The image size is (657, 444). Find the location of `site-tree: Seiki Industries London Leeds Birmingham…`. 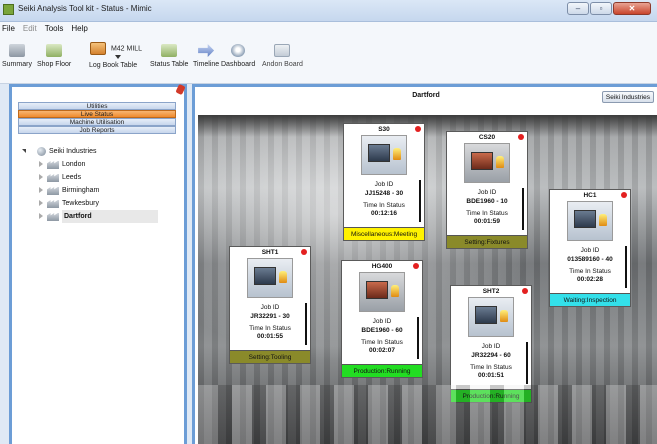

site-tree: Seiki Industries London Leeds Birmingham… is located at coordinates (95, 184).